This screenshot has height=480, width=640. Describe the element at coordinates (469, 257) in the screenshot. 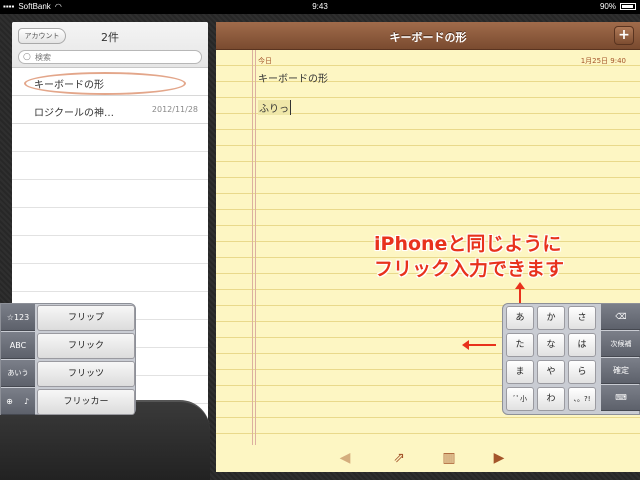

I see `callout-text: iPhoneと同じように フリック入力できます` at that location.